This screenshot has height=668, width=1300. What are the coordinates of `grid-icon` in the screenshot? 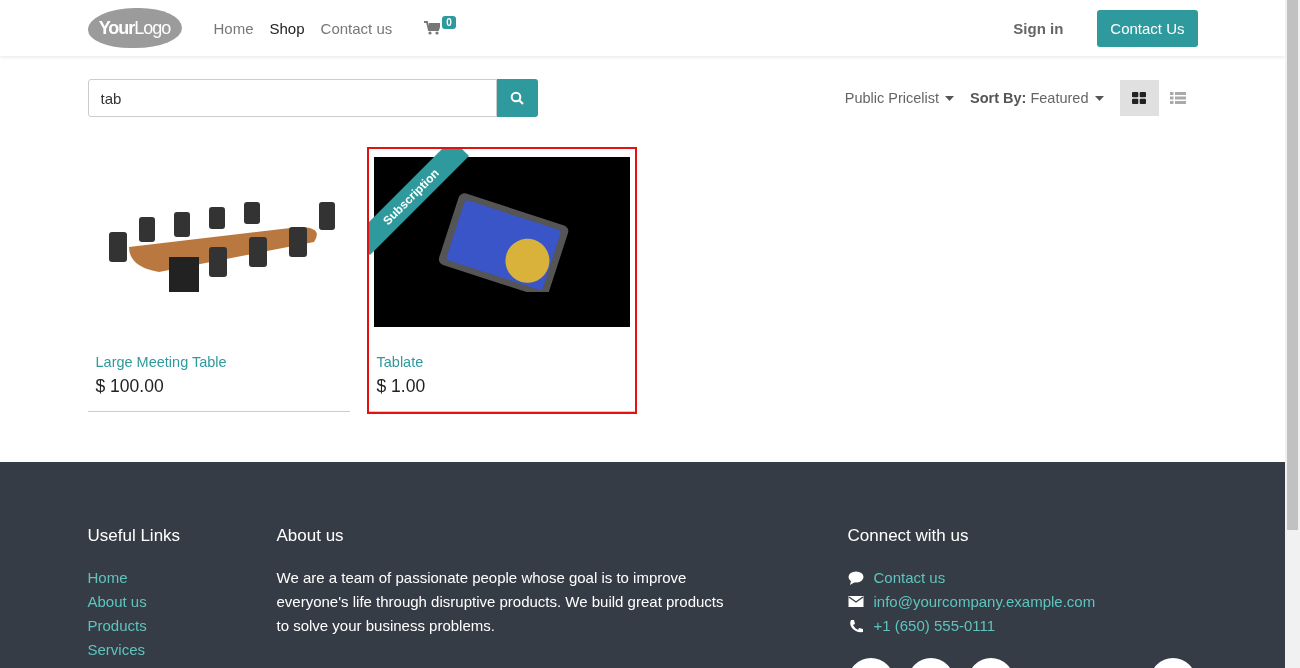 It's located at (1139, 98).